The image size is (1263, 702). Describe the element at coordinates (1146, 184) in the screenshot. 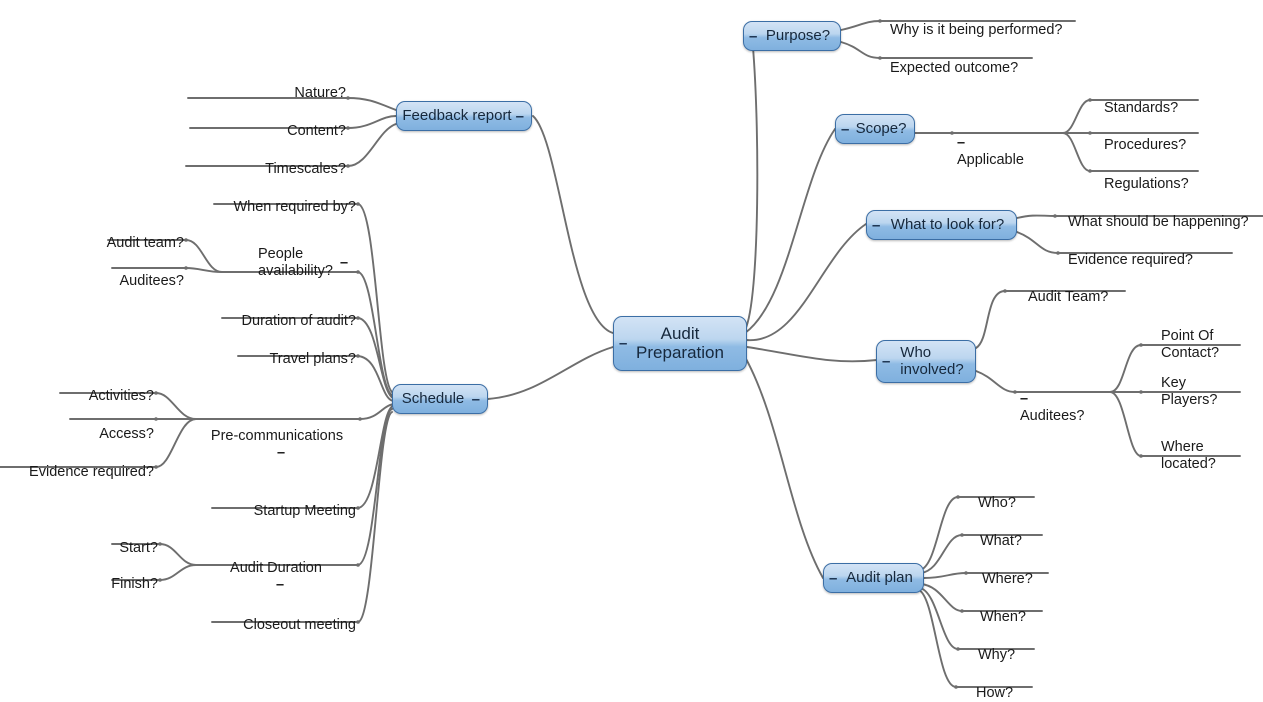

I see `node-label: Regulations?` at that location.